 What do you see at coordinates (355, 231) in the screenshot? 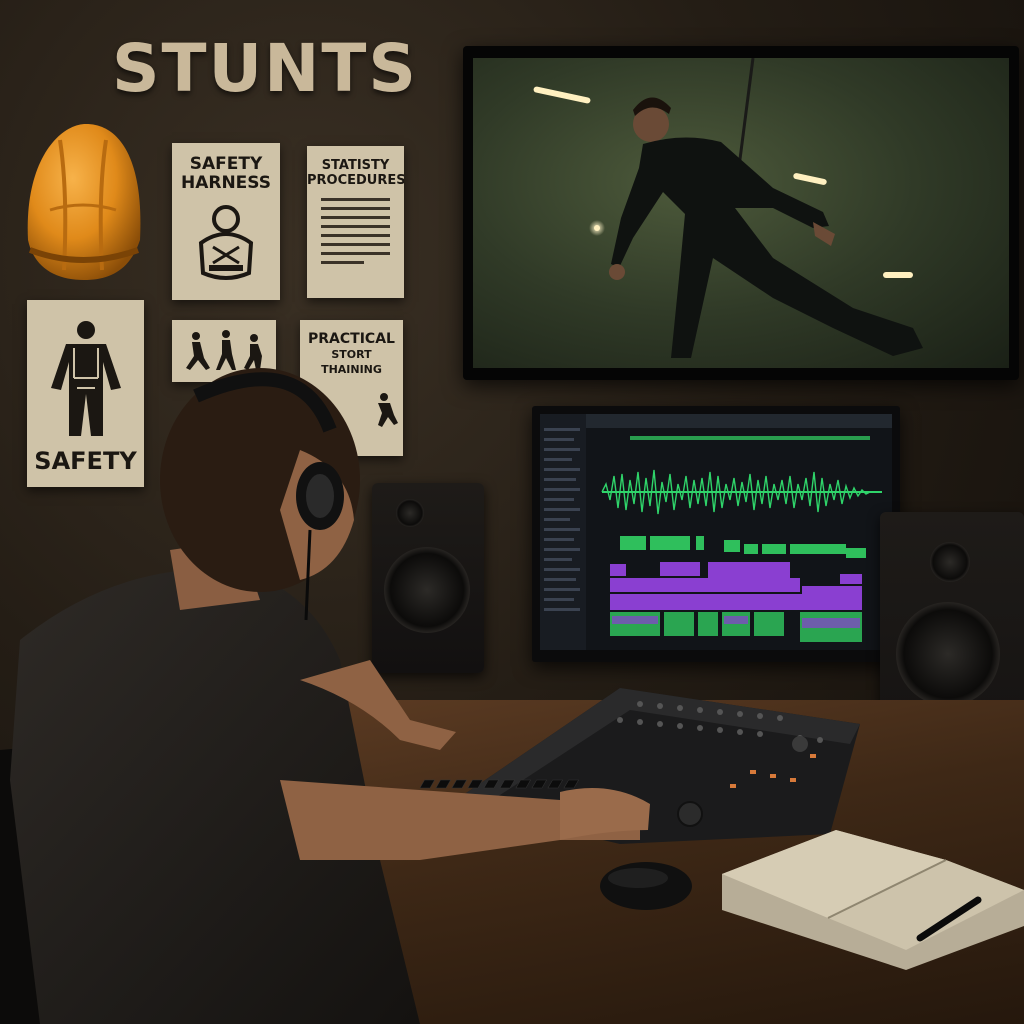
I see `procedure-text-lines` at bounding box center [355, 231].